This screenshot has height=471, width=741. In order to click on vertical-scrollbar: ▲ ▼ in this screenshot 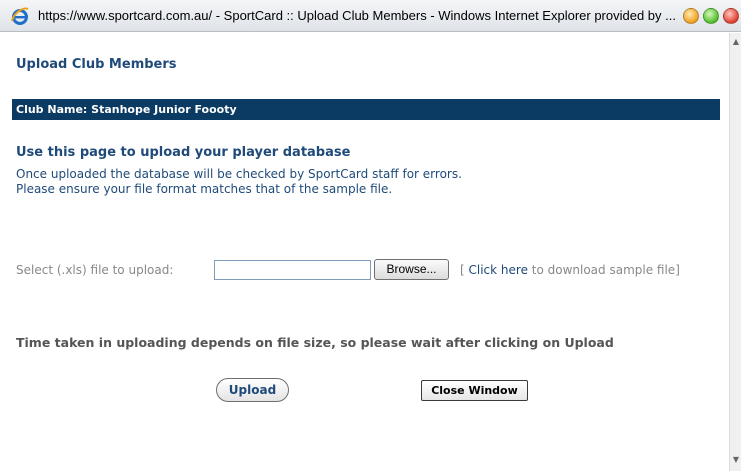, I will do `click(735, 252)`.